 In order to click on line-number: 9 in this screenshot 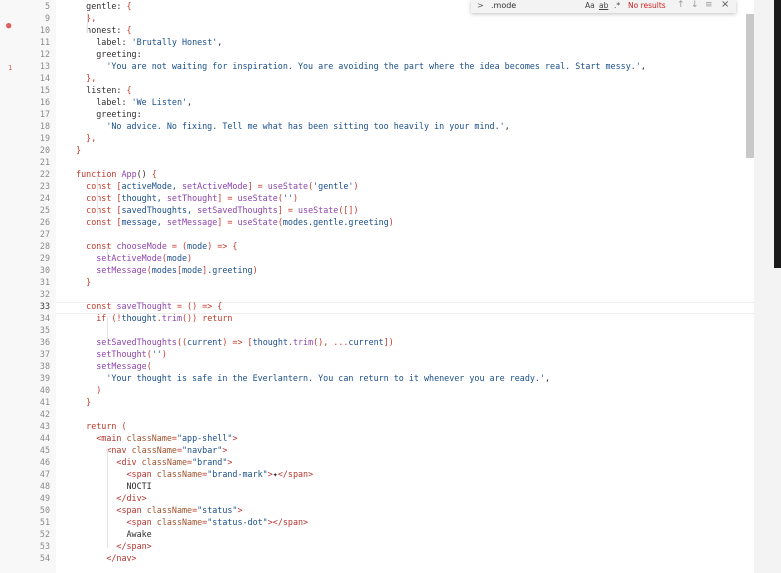, I will do `click(47, 18)`.